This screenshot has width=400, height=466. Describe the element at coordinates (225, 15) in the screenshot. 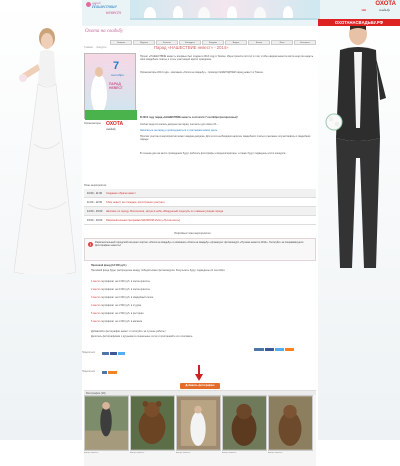

I see `banner-people-graphic` at that location.